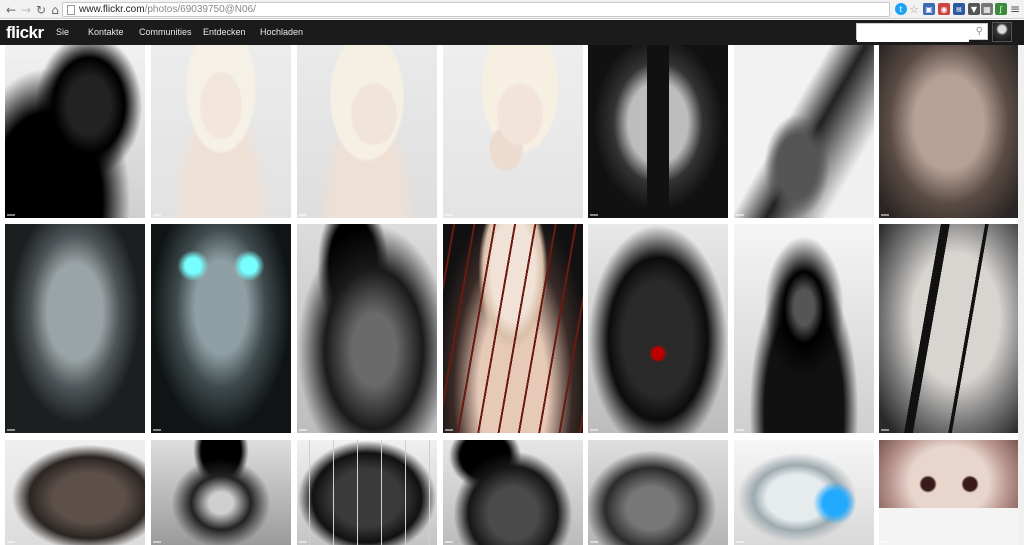  What do you see at coordinates (974, 9) in the screenshot?
I see `extension-icon-4: ▼` at bounding box center [974, 9].